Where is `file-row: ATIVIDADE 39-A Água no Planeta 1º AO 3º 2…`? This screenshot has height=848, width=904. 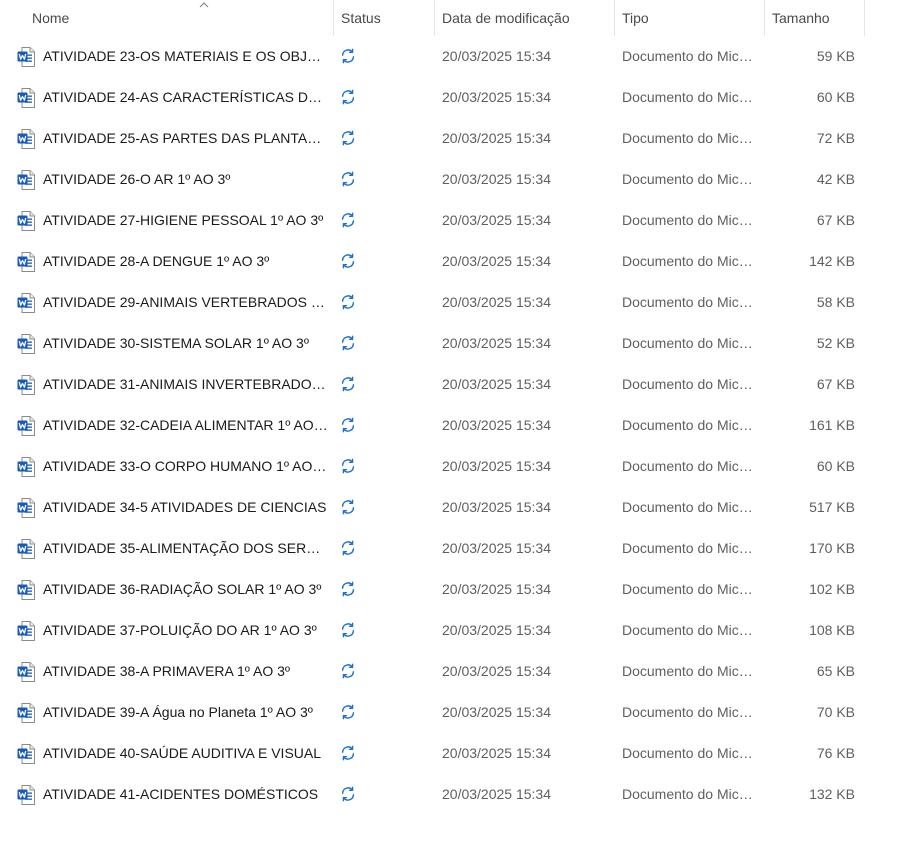
file-row: ATIVIDADE 39-A Água no Planeta 1º AO 3º 2… is located at coordinates (452, 712).